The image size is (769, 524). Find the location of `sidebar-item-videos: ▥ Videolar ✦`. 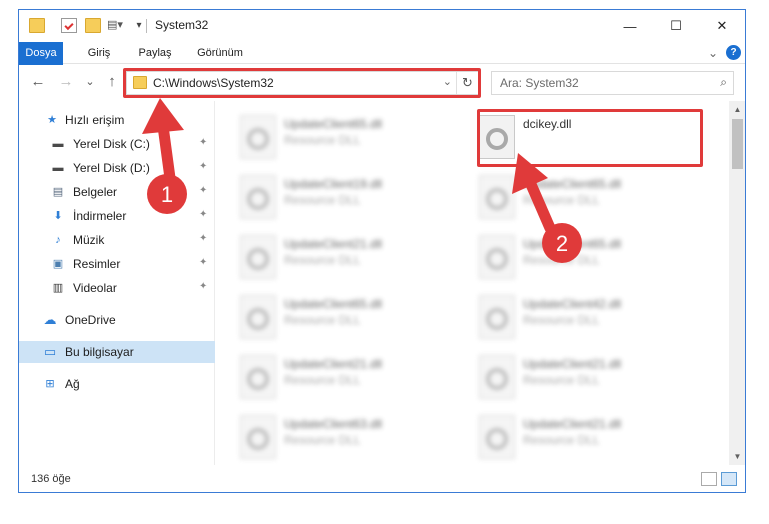

sidebar-item-videos: ▥ Videolar ✦ is located at coordinates (117, 288).